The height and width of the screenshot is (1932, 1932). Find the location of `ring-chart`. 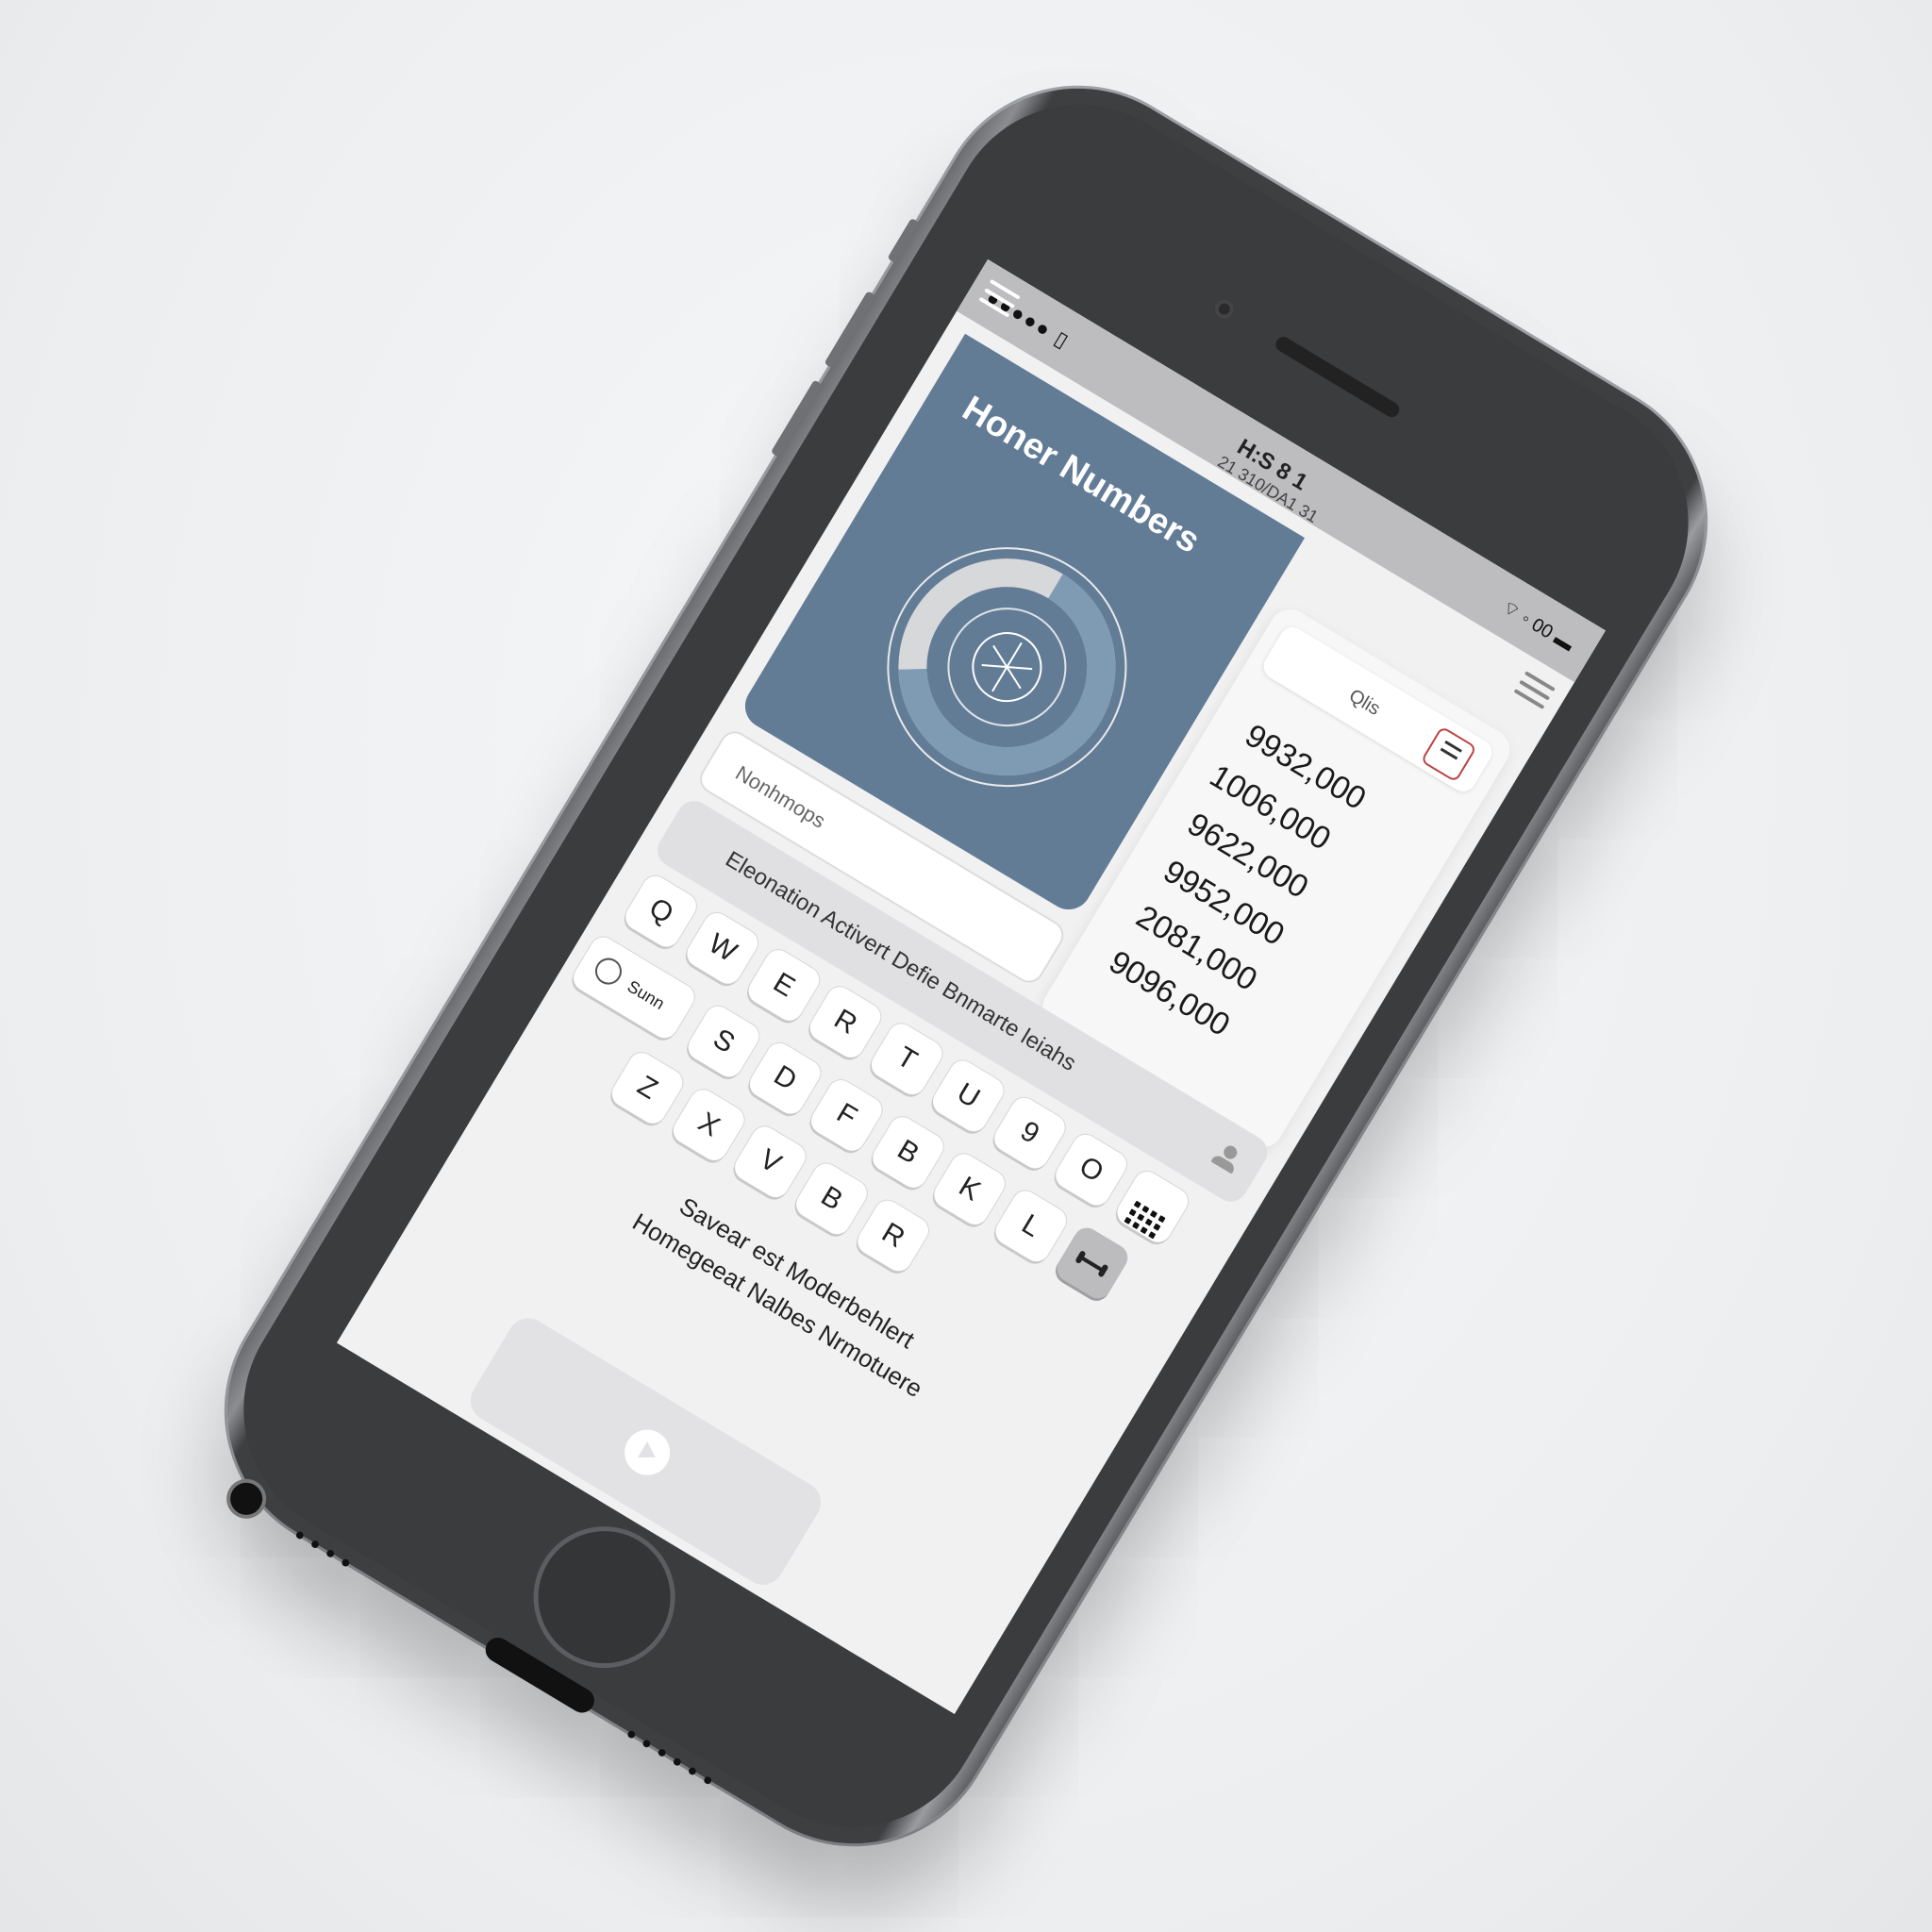

ring-chart is located at coordinates (1007, 667).